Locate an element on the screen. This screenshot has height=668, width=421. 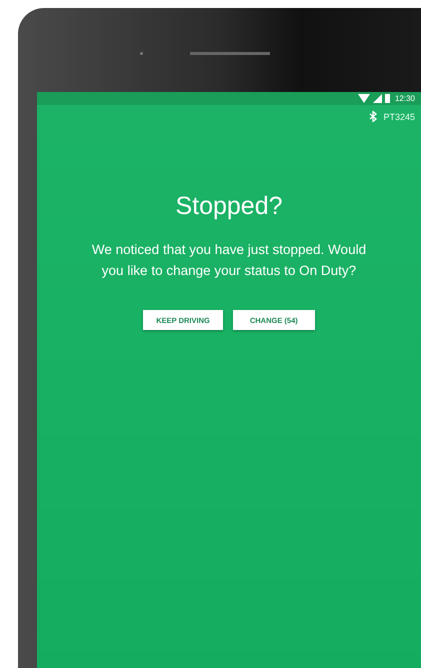
signal-icon is located at coordinates (377, 98).